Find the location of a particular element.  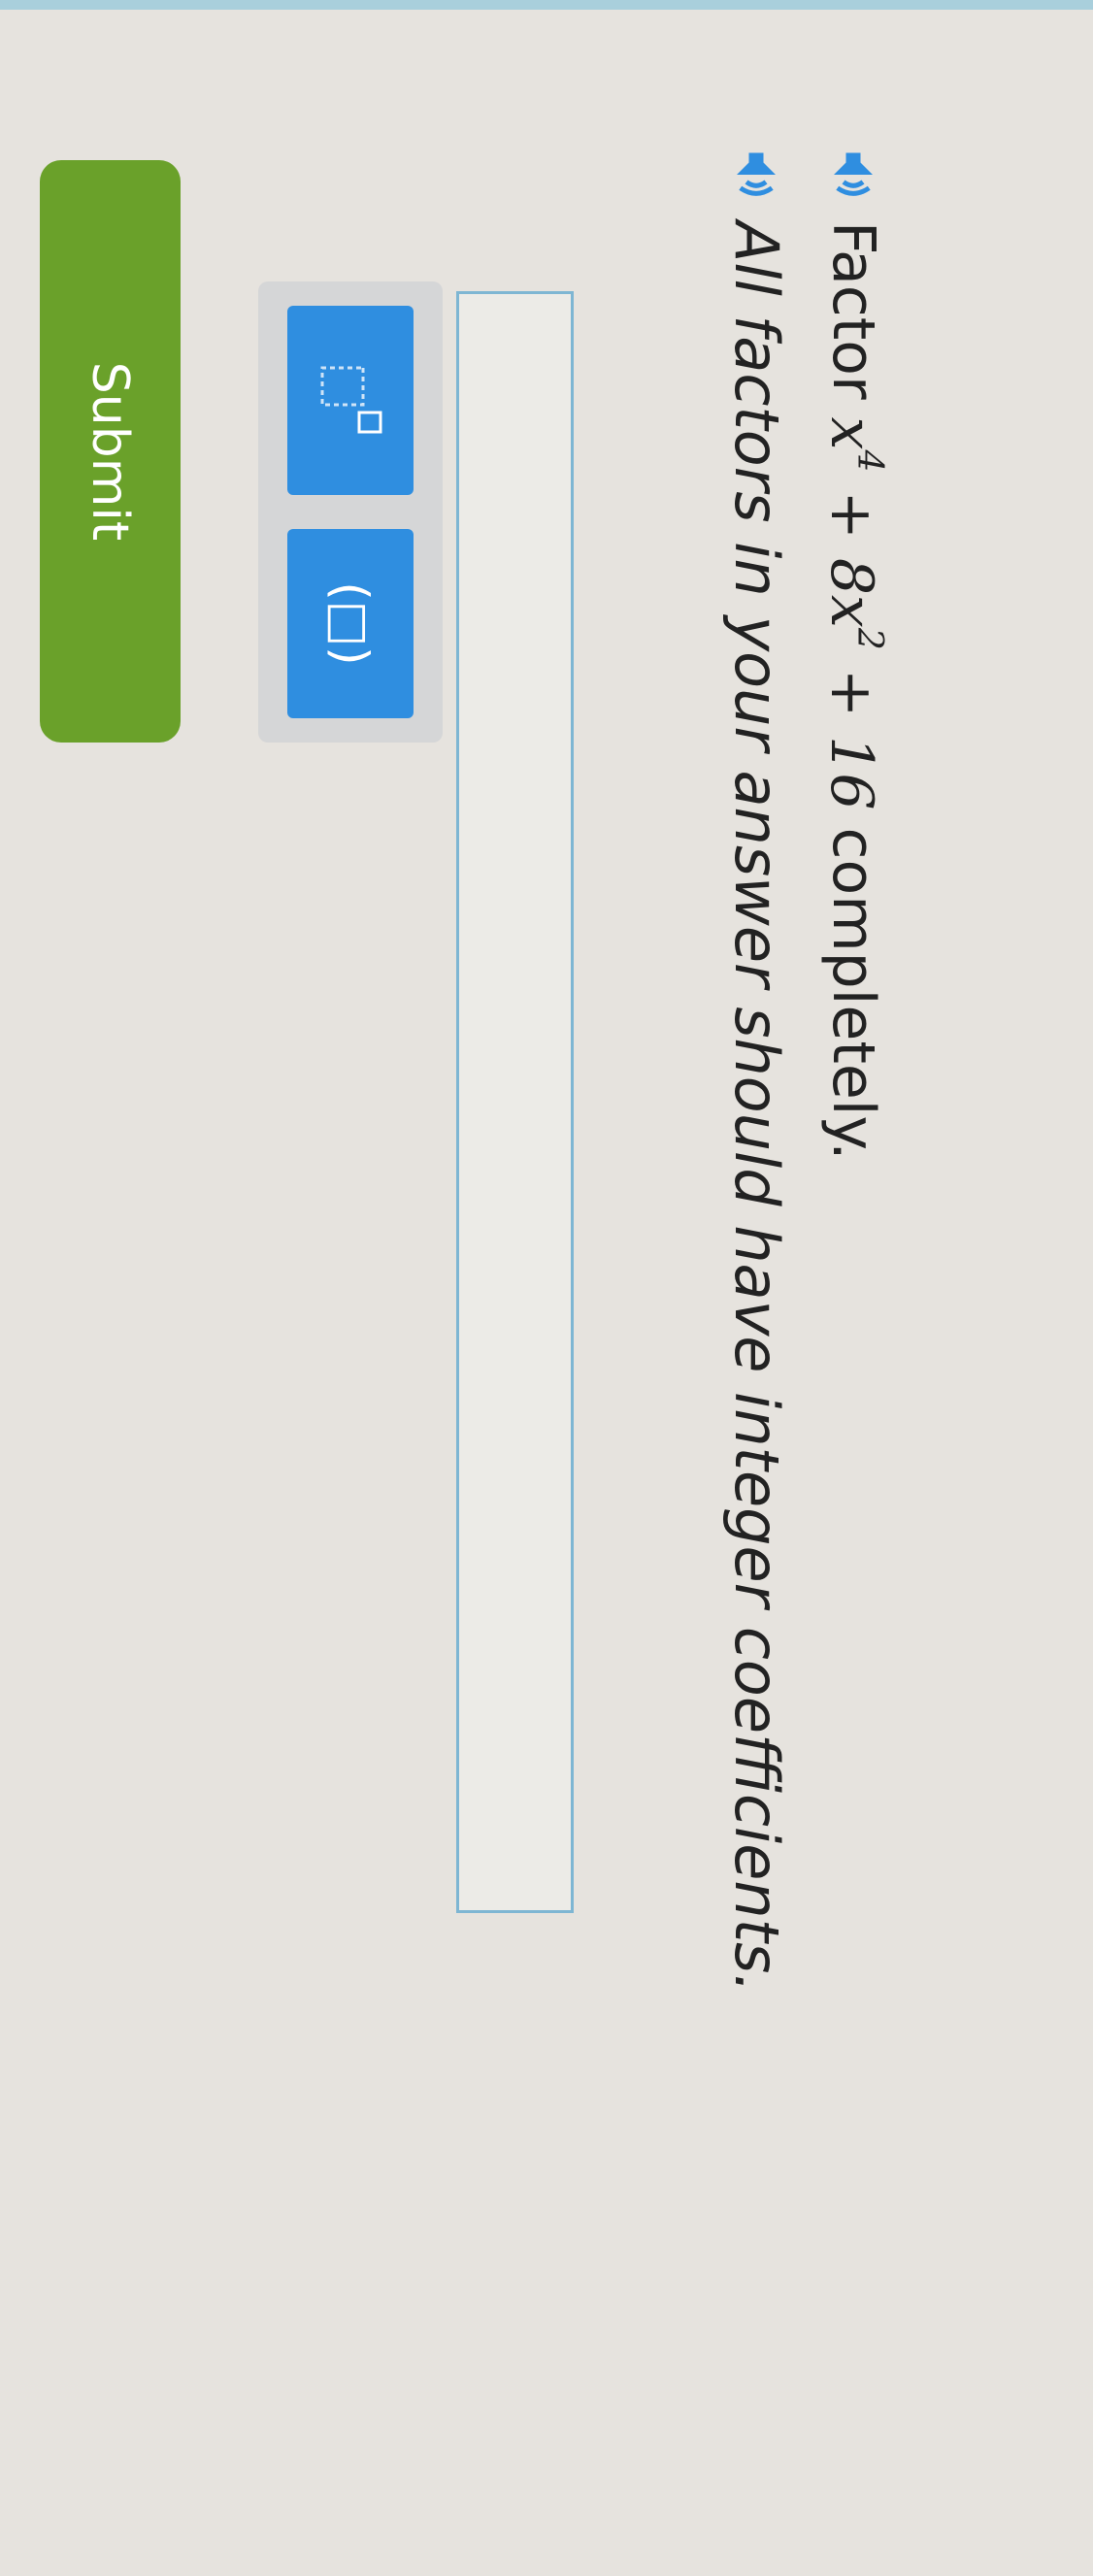

exponent-button is located at coordinates (351, 400).